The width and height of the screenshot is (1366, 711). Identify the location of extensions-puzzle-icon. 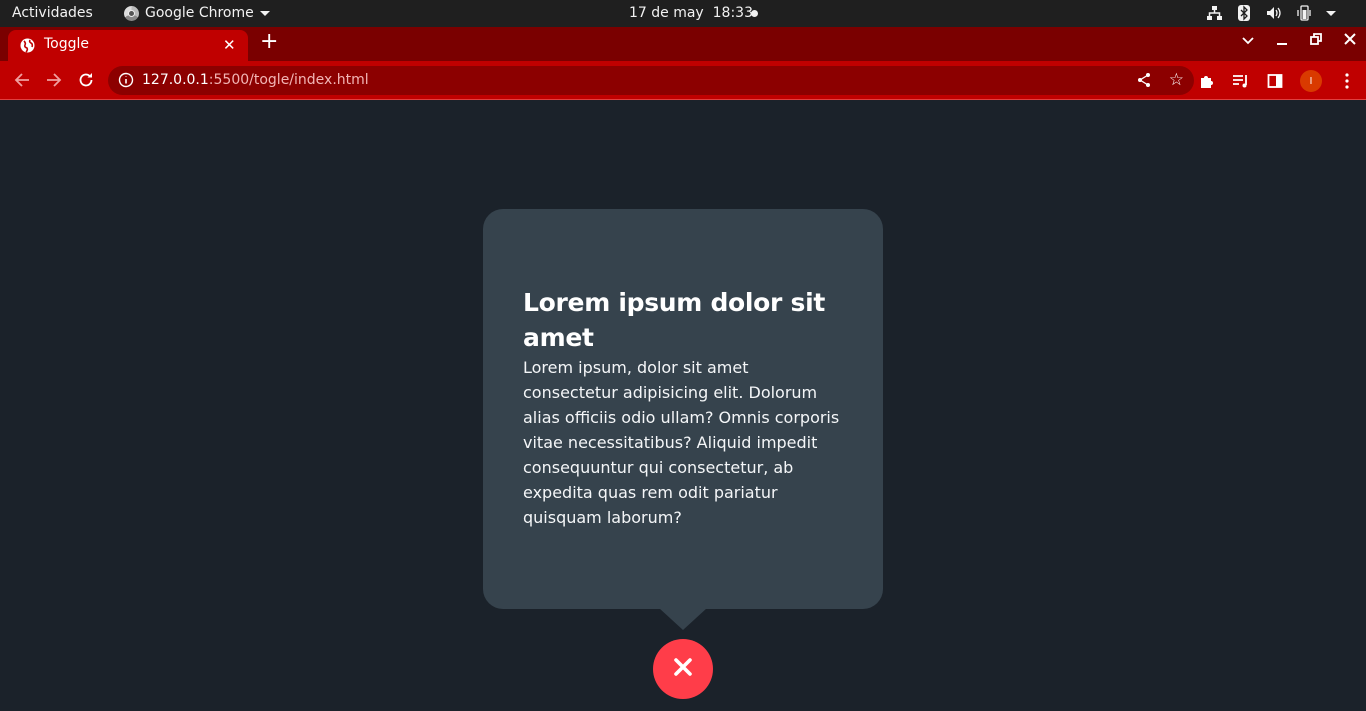
(1207, 81).